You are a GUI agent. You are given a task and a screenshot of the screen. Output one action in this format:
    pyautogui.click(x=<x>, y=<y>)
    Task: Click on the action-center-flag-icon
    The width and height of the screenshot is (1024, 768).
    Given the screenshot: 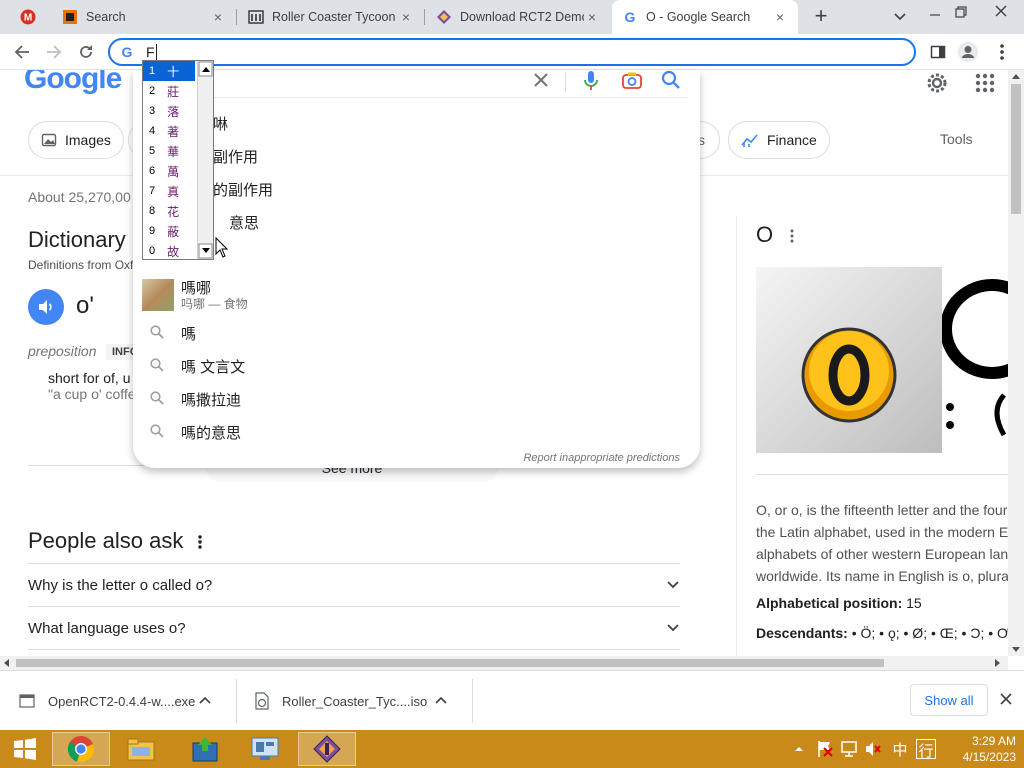 What is the action you would take?
    pyautogui.click(x=825, y=749)
    